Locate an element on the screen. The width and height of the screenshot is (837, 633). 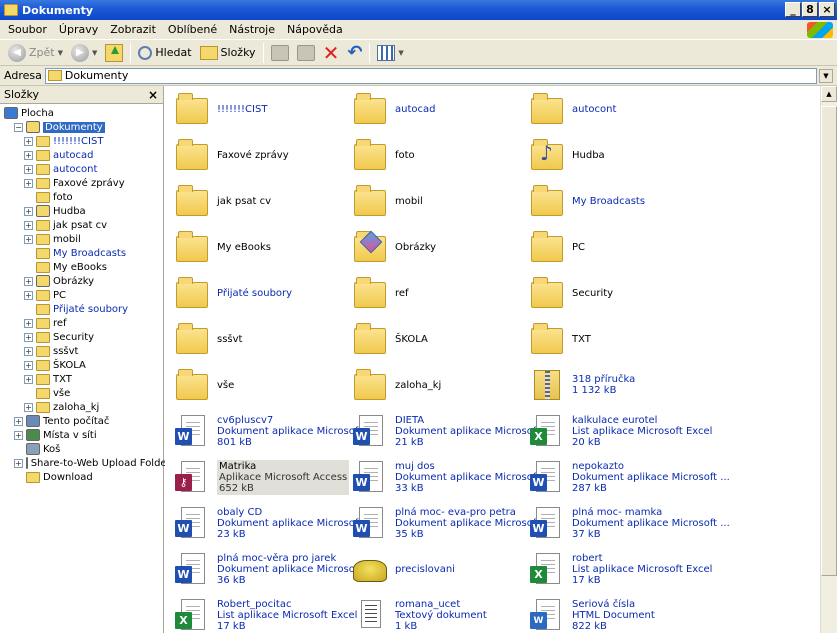
vertical-scrollbar: ▲ is located at coordinates (828, 359).